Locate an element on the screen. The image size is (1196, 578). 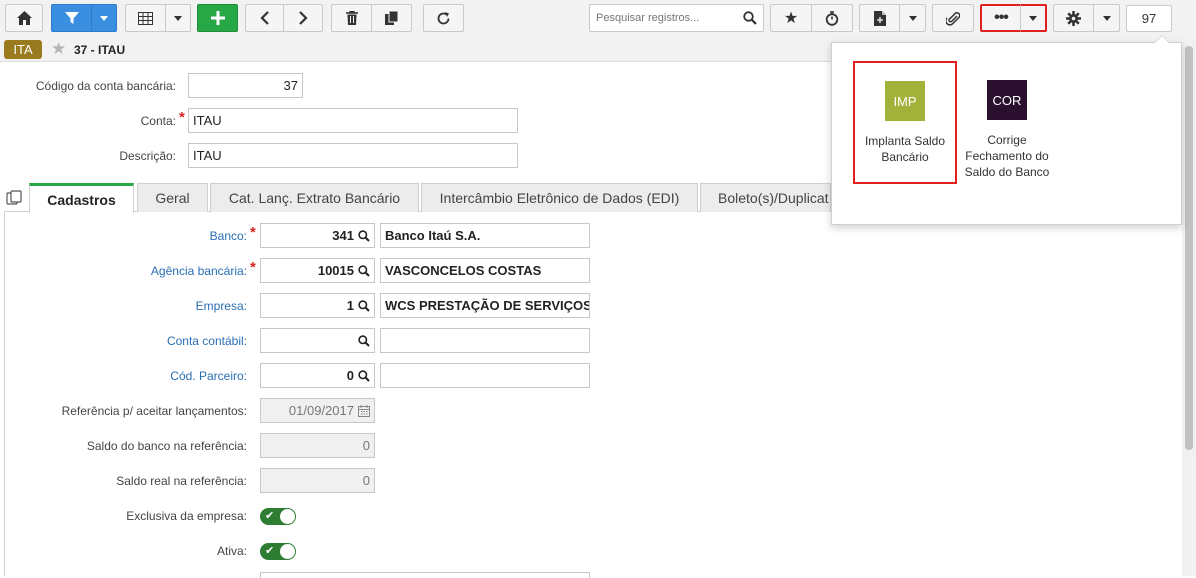
exclusiva-label: Exclusiva da empresa: is located at coordinates (186, 516).